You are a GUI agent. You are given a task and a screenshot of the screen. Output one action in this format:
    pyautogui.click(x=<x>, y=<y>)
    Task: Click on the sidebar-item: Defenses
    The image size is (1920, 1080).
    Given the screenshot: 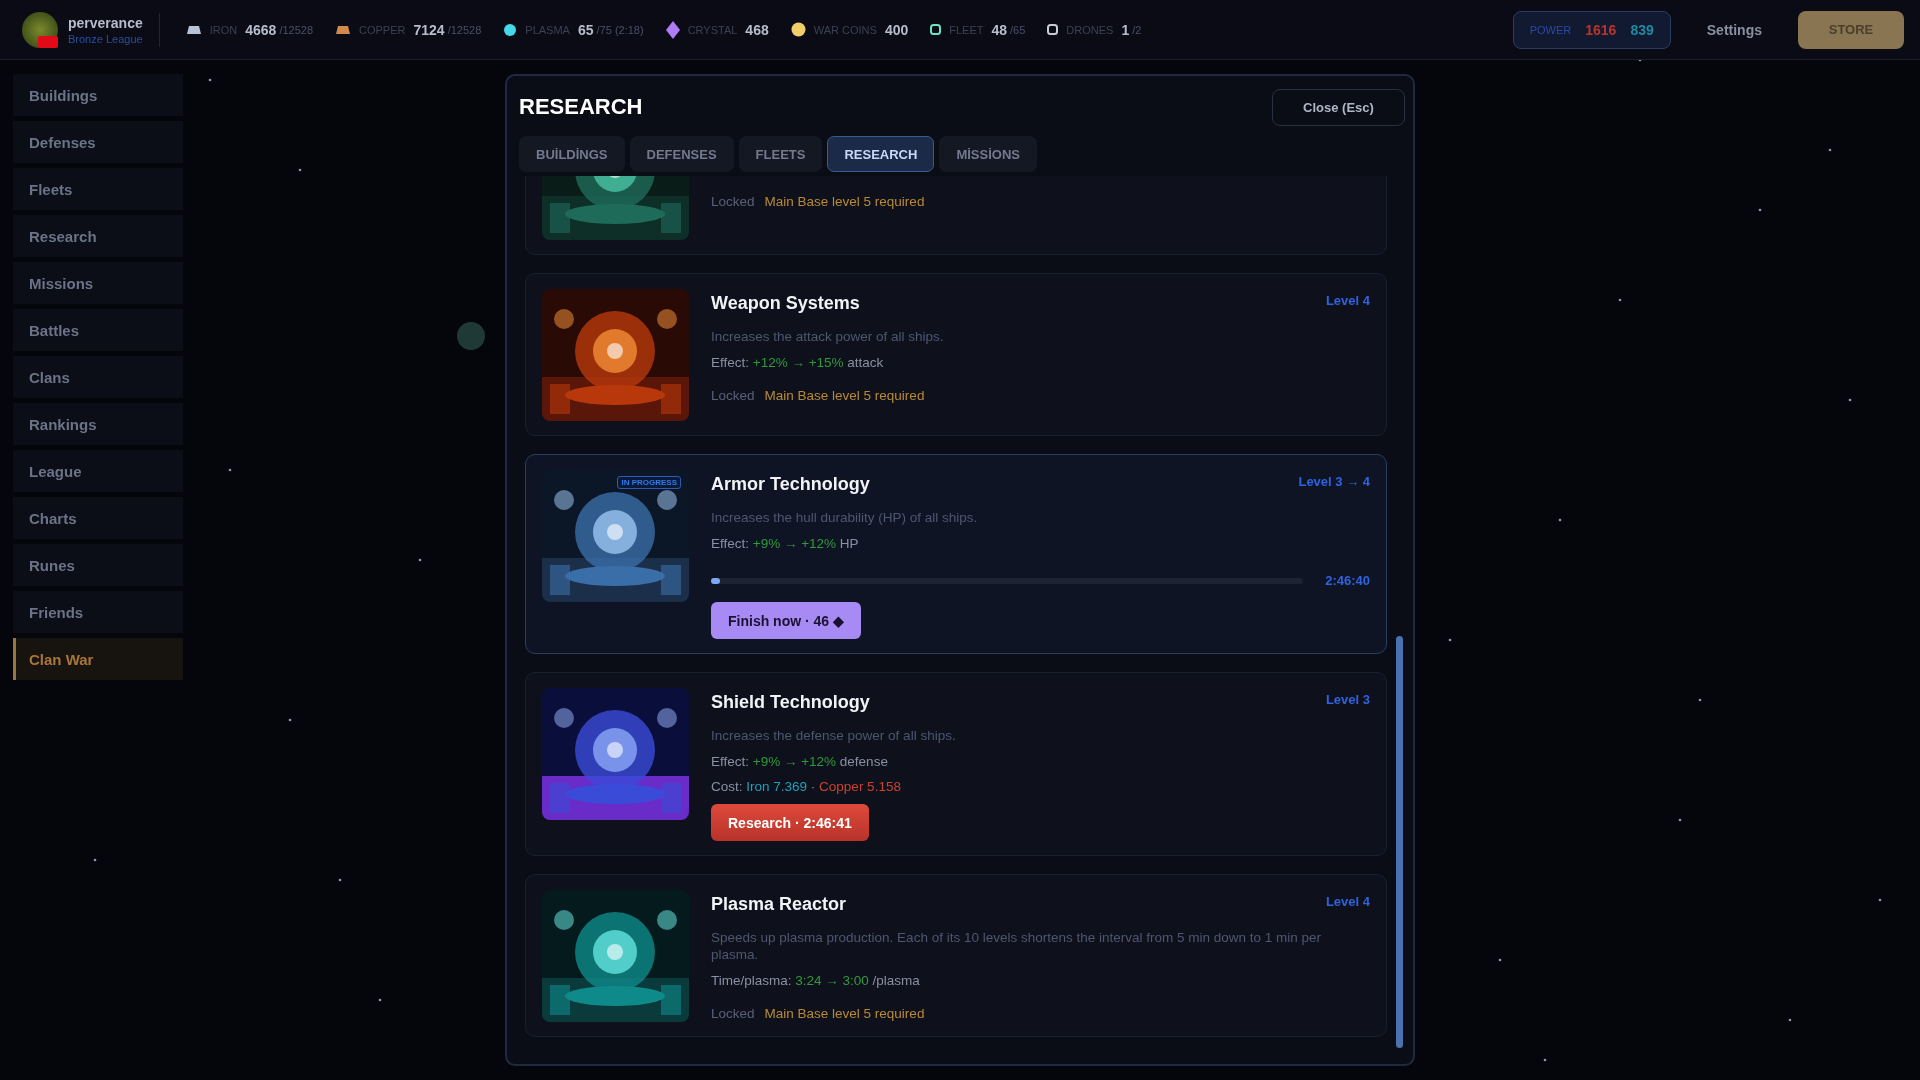 What is the action you would take?
    pyautogui.click(x=98, y=142)
    